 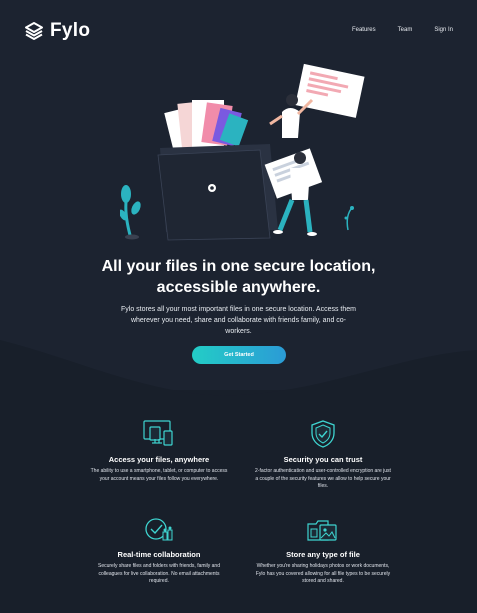 What do you see at coordinates (158, 433) in the screenshot?
I see `access-anywhere-icon` at bounding box center [158, 433].